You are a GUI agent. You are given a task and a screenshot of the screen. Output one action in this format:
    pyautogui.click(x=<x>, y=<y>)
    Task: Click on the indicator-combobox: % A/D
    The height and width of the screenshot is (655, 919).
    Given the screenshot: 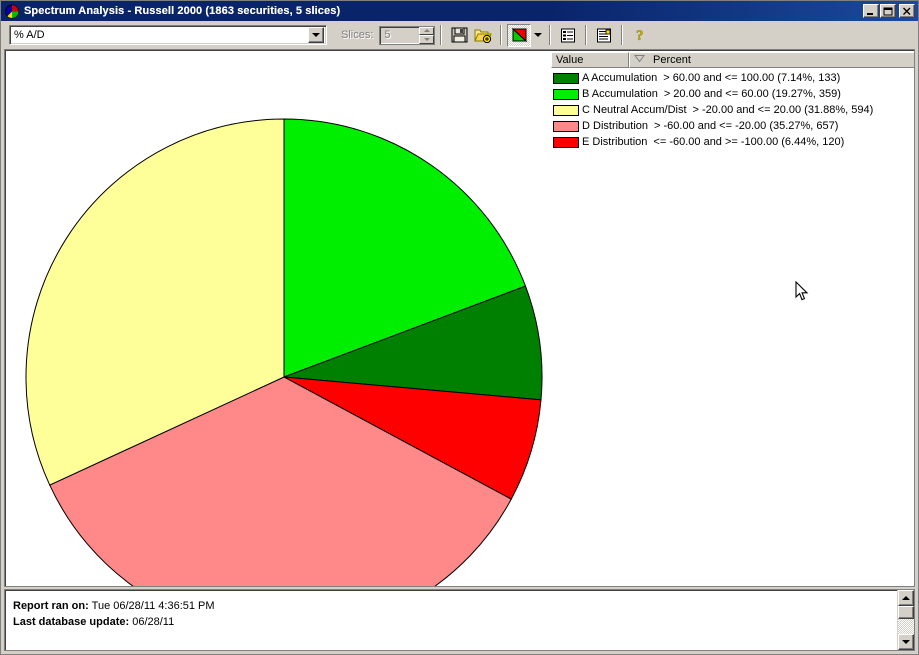 What is the action you would take?
    pyautogui.click(x=168, y=35)
    